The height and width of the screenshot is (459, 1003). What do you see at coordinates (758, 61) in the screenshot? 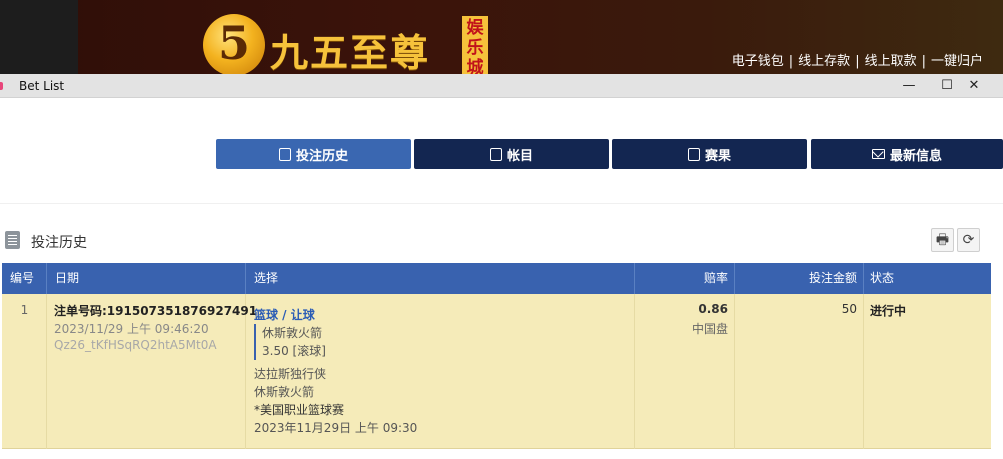
I see `link-e-wallet: 电子钱包` at bounding box center [758, 61].